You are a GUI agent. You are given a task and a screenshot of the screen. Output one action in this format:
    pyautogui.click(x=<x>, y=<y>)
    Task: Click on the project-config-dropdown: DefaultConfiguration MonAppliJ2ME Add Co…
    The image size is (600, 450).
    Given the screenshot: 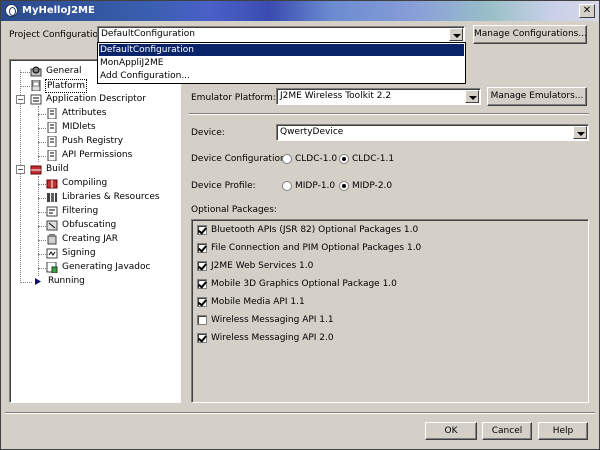 What is the action you would take?
    pyautogui.click(x=281, y=63)
    